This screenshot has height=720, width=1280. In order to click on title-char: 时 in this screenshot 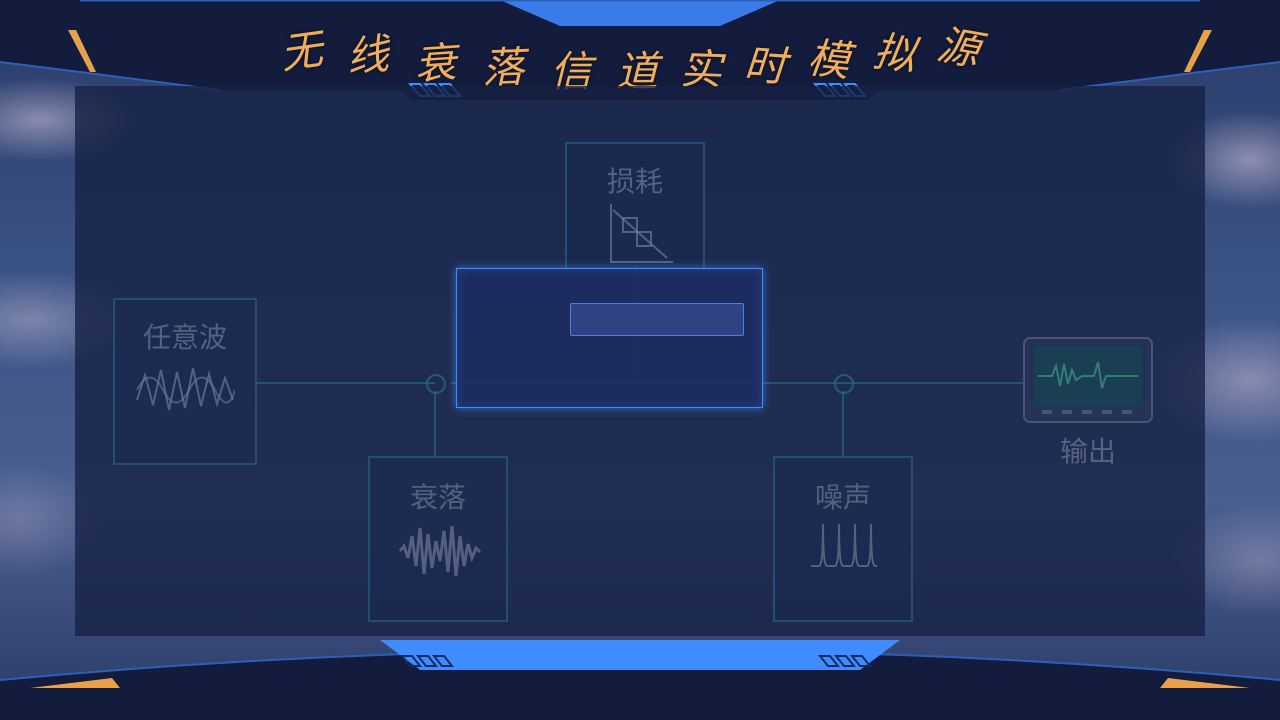, I will do `click(765, 65)`.